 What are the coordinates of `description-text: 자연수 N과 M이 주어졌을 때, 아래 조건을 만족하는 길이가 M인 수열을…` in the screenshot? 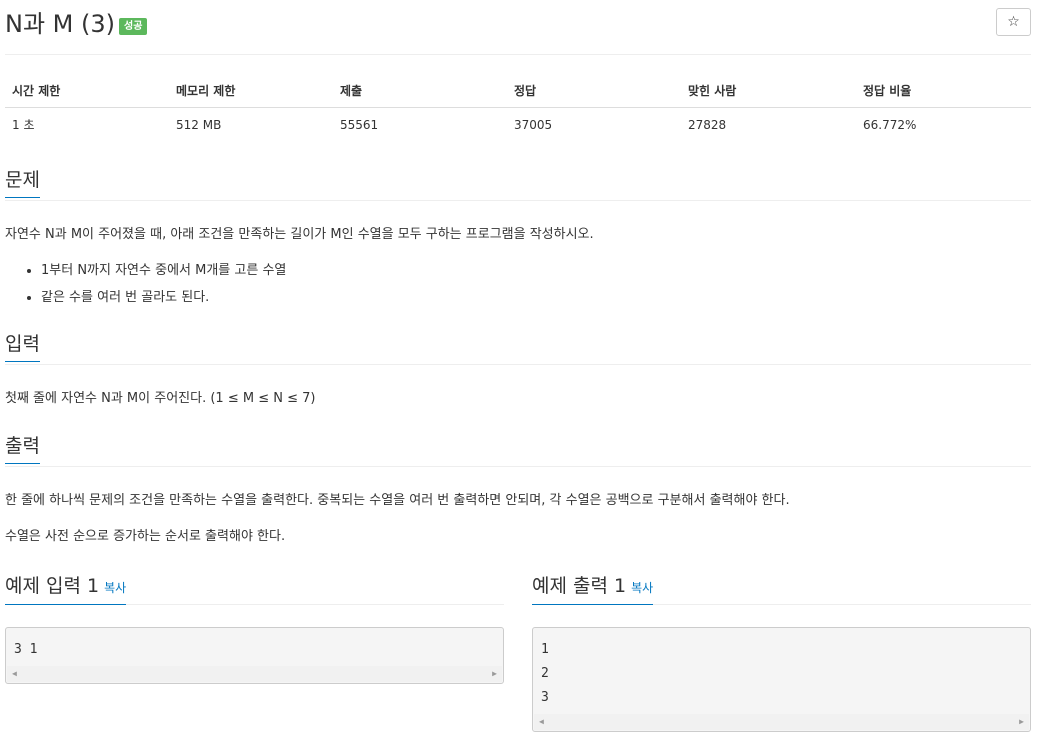 It's located at (299, 234).